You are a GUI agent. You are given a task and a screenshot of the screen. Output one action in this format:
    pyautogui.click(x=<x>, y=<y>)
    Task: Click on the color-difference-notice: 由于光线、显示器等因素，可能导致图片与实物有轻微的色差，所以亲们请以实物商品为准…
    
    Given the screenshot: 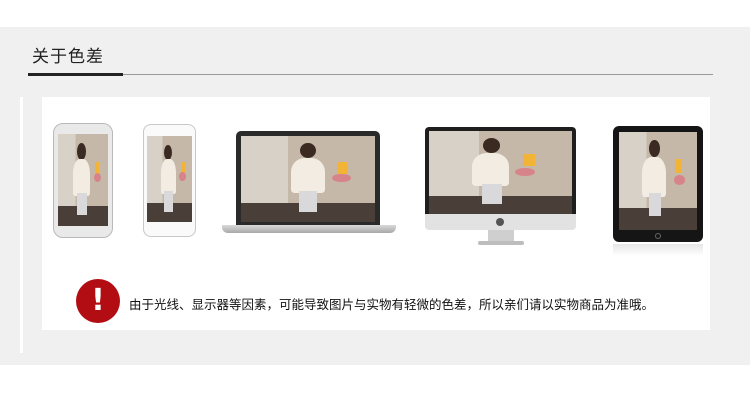 What is the action you would take?
    pyautogui.click(x=392, y=304)
    